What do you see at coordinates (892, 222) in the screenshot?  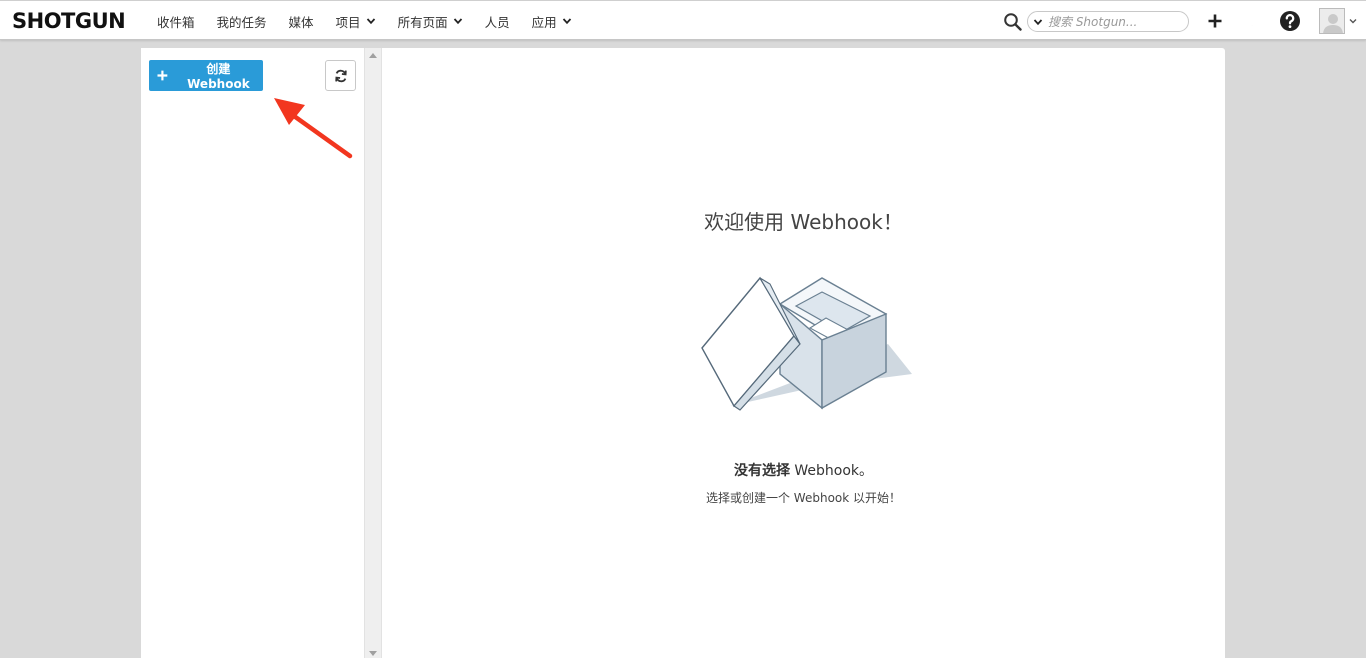 I see `welcome-suffix: ！` at bounding box center [892, 222].